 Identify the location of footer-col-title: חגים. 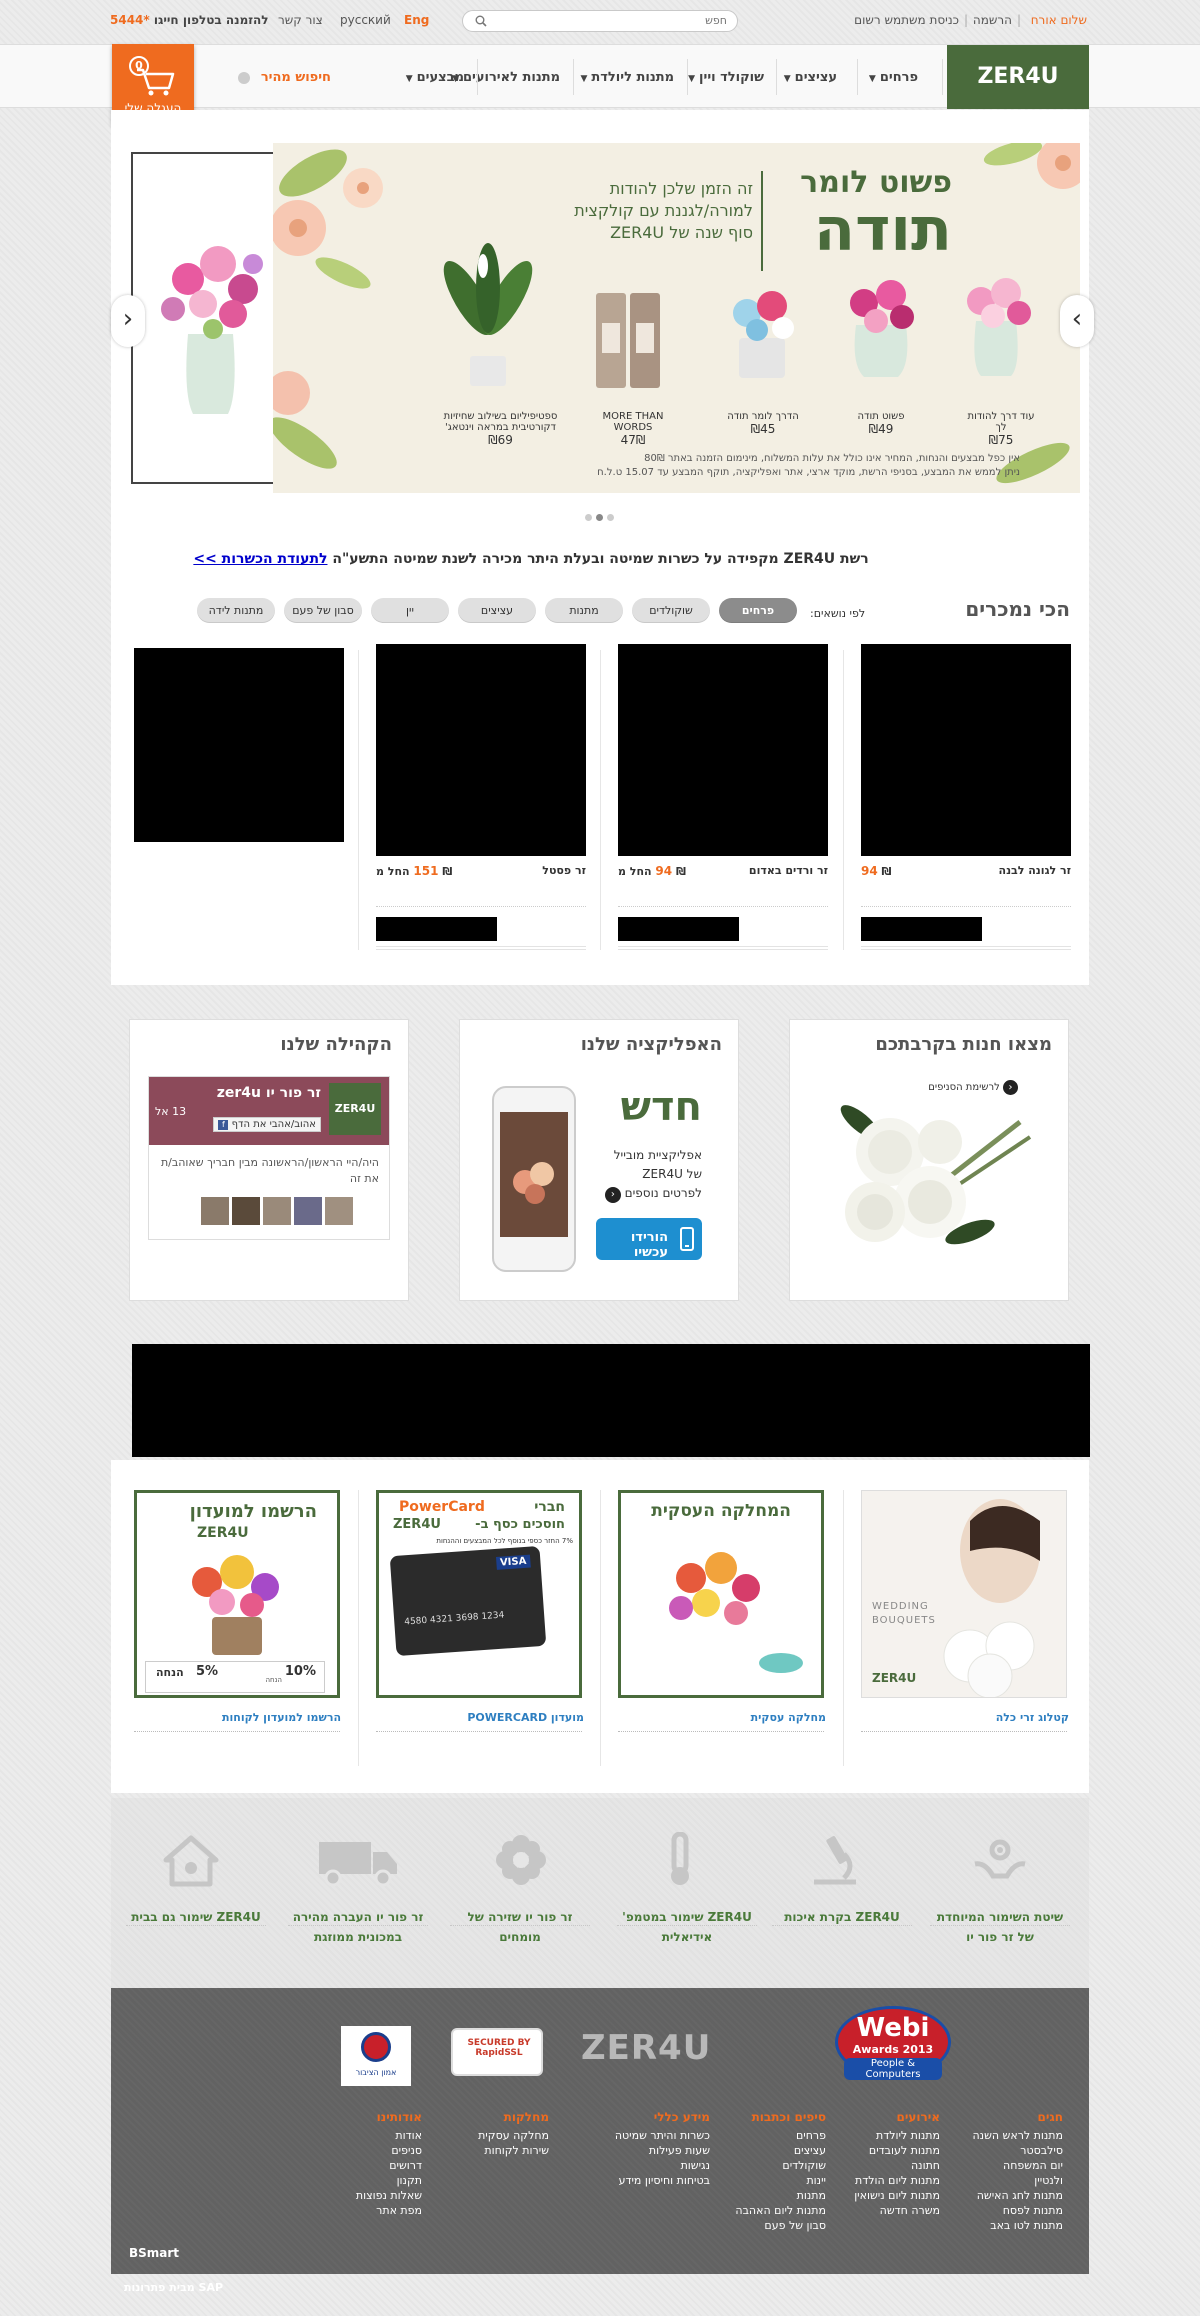
(1050, 2117).